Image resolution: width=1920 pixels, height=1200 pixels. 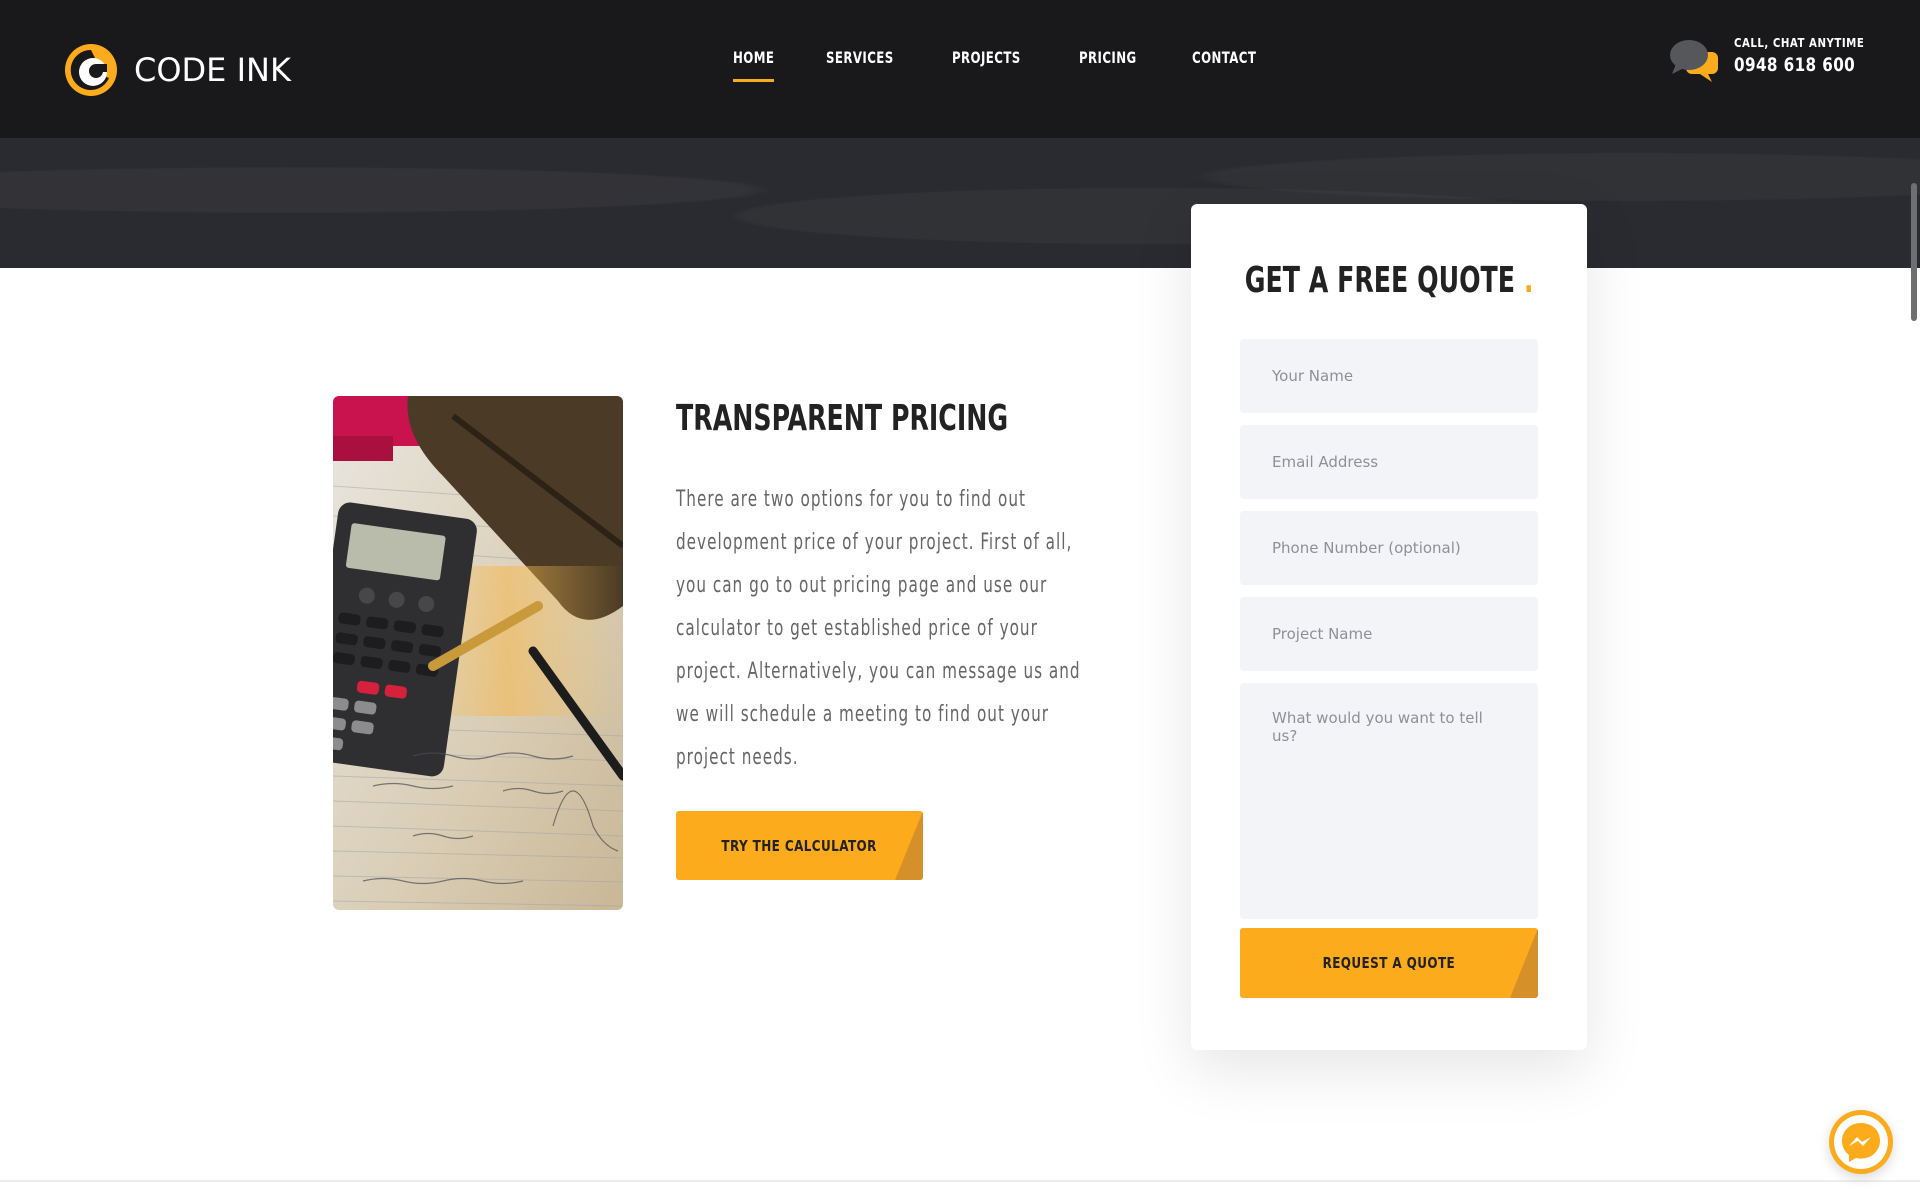 What do you see at coordinates (1108, 66) in the screenshot?
I see `nav-item-pricing: PRICING` at bounding box center [1108, 66].